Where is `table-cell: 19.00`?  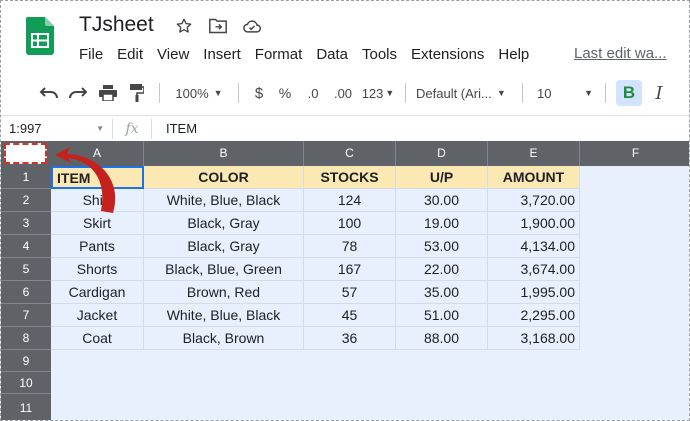
table-cell: 19.00 is located at coordinates (442, 223).